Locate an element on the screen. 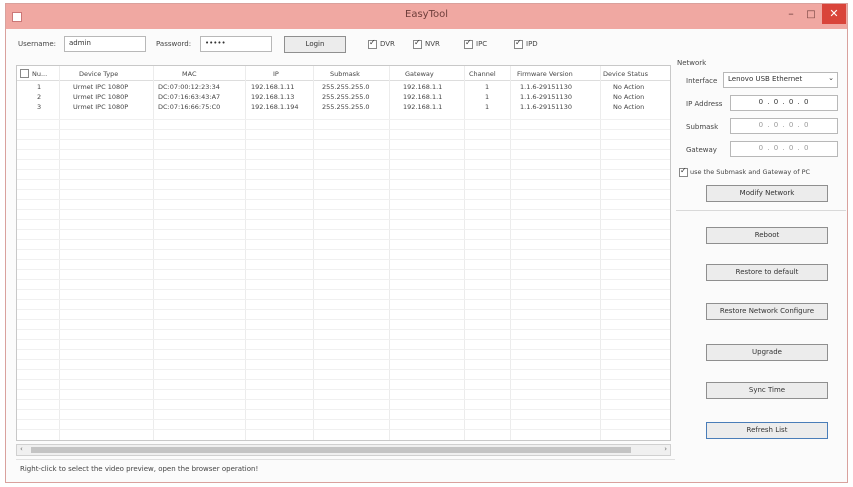 This screenshot has height=487, width=853. maximize-button: □ is located at coordinates (811, 15).